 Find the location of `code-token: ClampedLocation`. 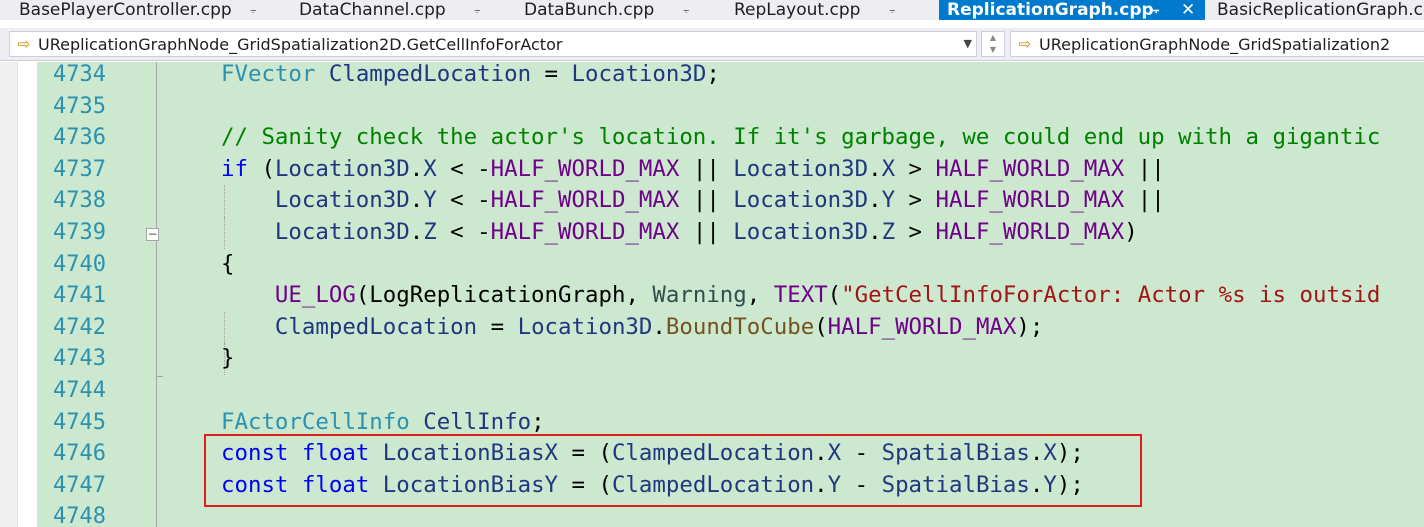

code-token: ClampedLocation is located at coordinates (376, 326).